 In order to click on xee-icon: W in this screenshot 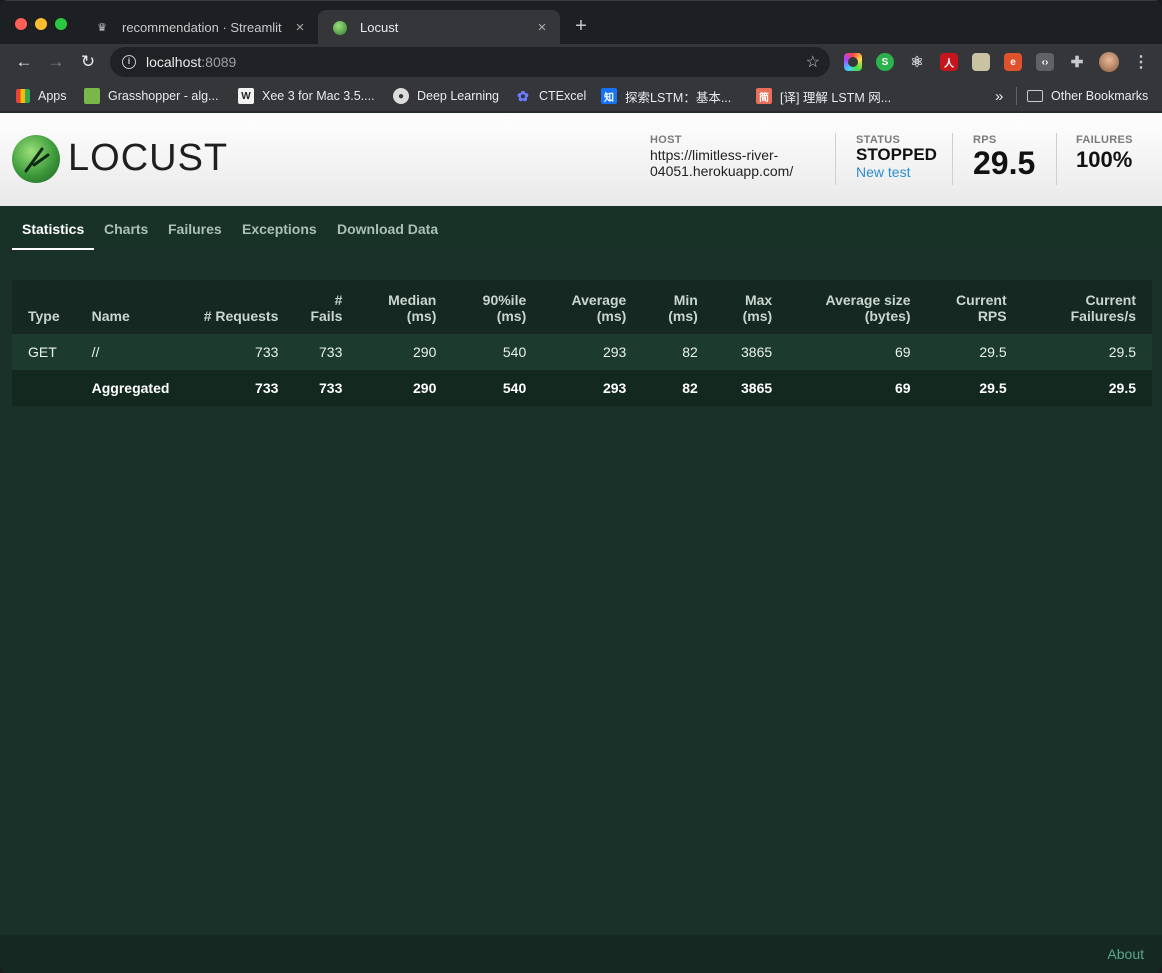, I will do `click(246, 96)`.